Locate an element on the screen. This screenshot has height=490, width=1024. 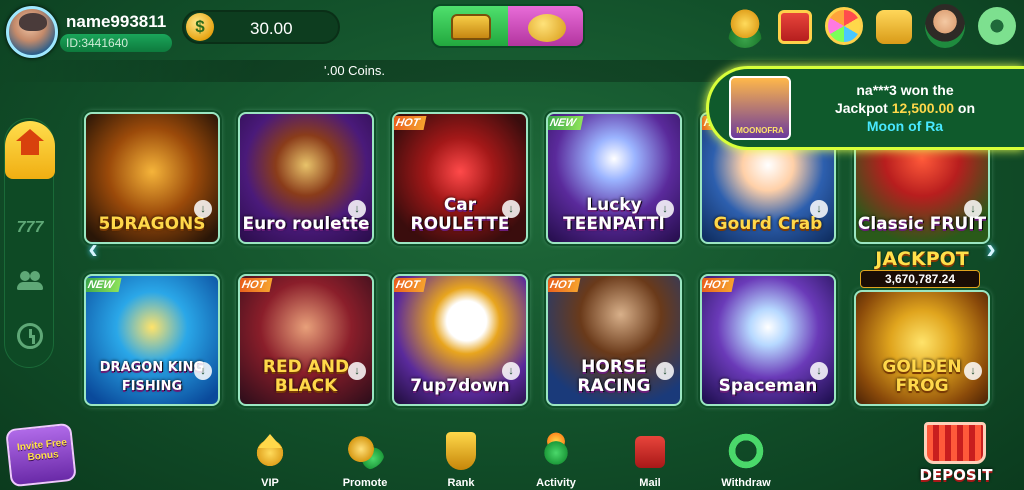
nav-vip: VIP is located at coordinates (270, 460).